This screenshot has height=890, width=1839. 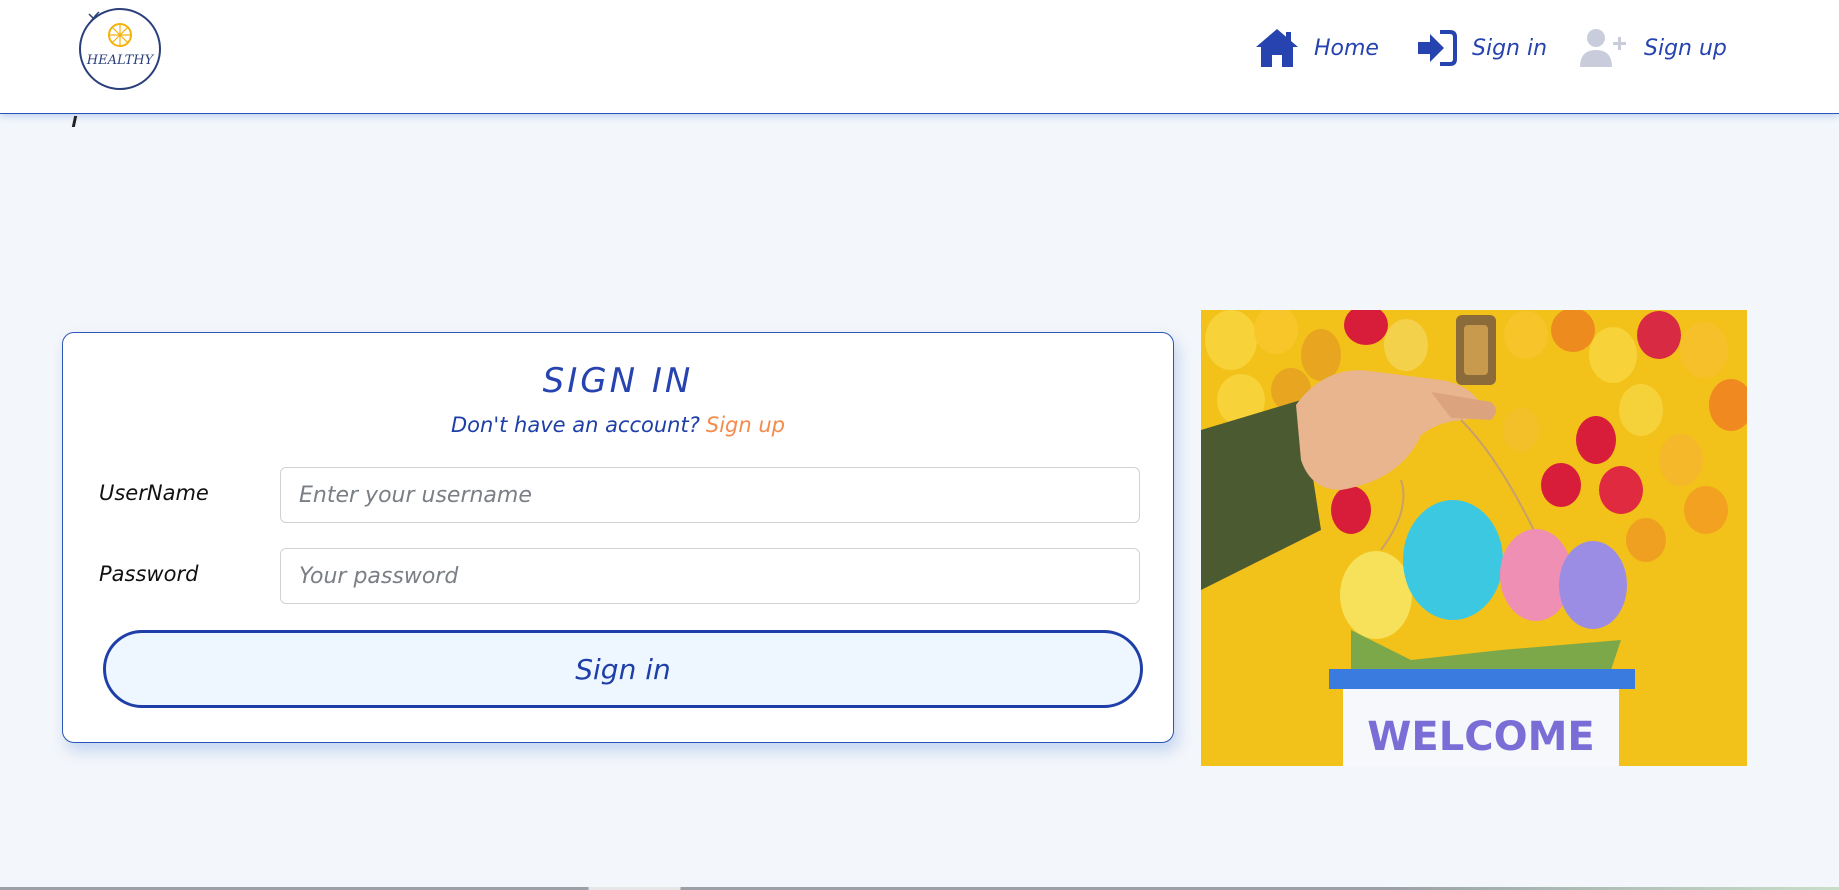 What do you see at coordinates (710, 576) in the screenshot?
I see `password-input` at bounding box center [710, 576].